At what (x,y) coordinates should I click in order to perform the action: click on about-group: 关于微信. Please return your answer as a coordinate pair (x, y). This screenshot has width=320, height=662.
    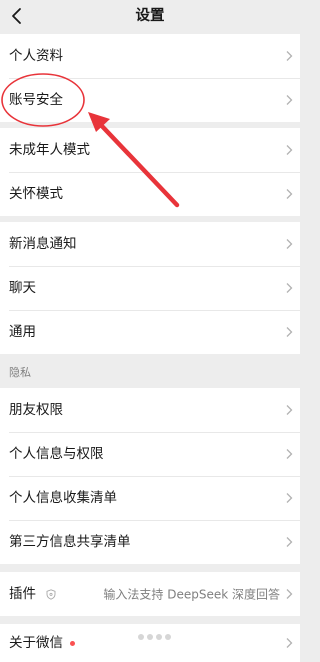
    Looking at the image, I should click on (150, 643).